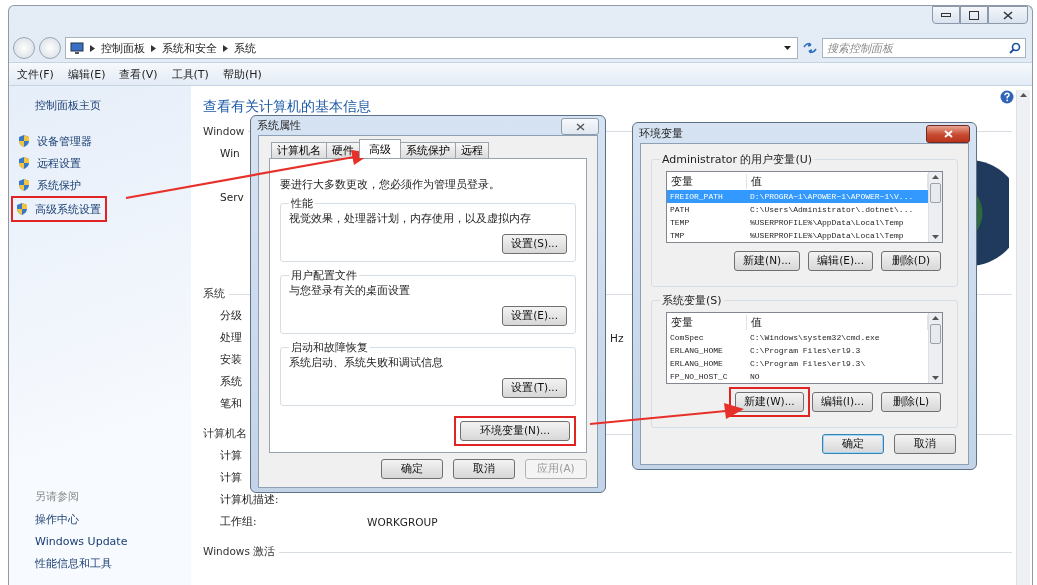 The image size is (1037, 585). What do you see at coordinates (225, 434) in the screenshot?
I see `section-title: 计算机名` at bounding box center [225, 434].